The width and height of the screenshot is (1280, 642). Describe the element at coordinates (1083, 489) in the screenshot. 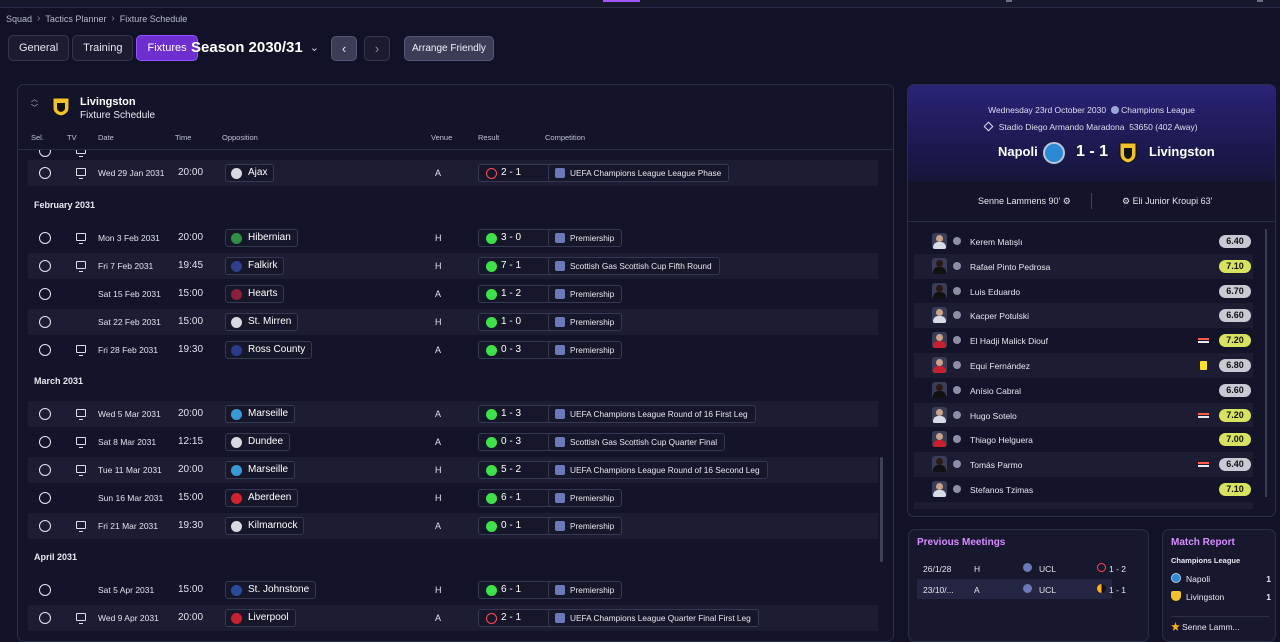

I see `player-row: Stefanos Tzimas 7.10` at that location.